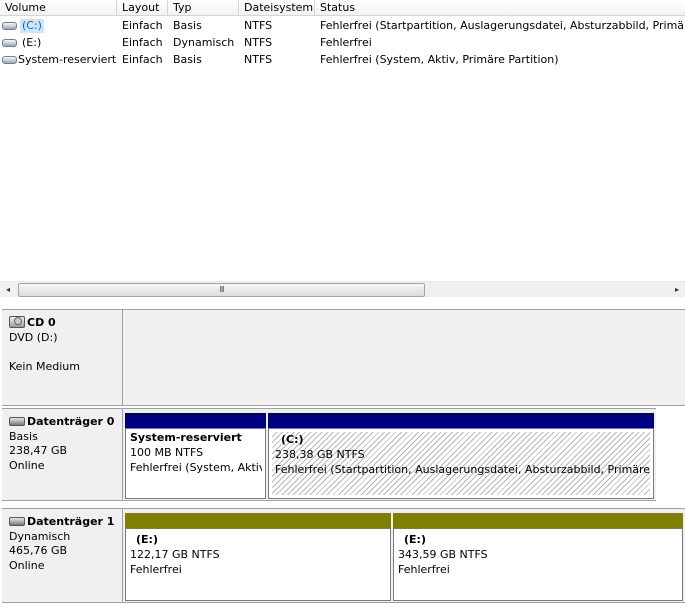  Describe the element at coordinates (65, 422) in the screenshot. I see `disk-title: Datenträger 0` at that location.